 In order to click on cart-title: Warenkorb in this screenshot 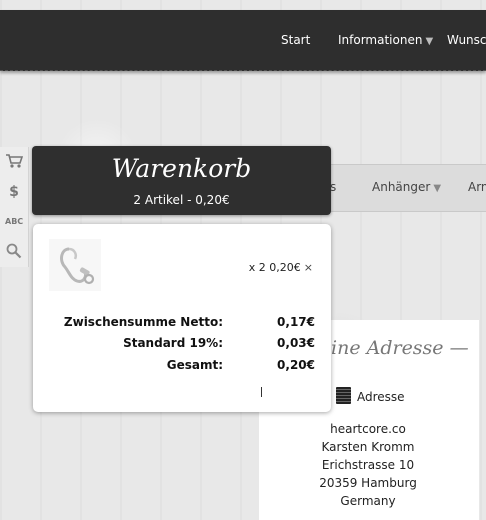, I will do `click(181, 168)`.